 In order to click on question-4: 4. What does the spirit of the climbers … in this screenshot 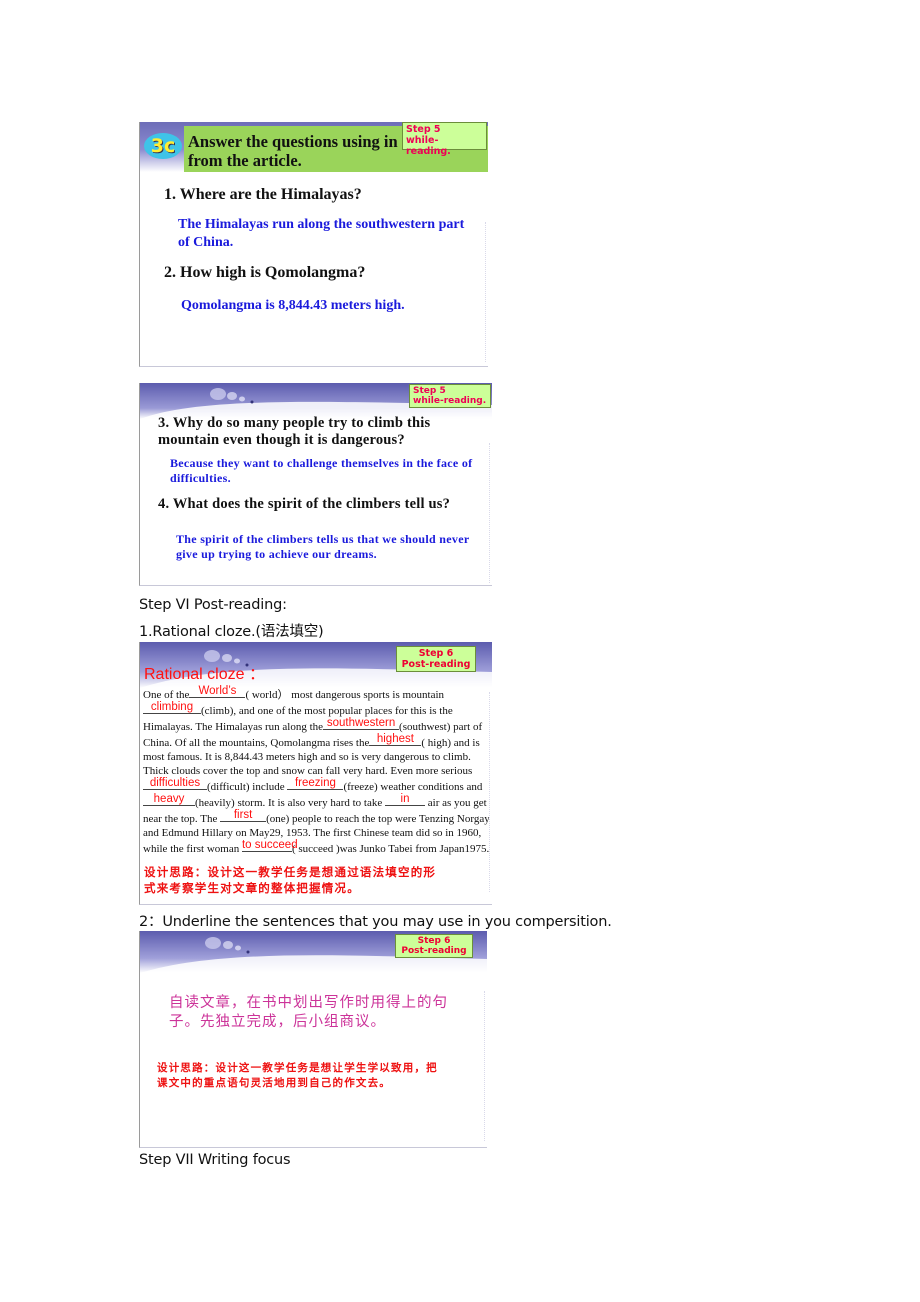, I will do `click(304, 504)`.